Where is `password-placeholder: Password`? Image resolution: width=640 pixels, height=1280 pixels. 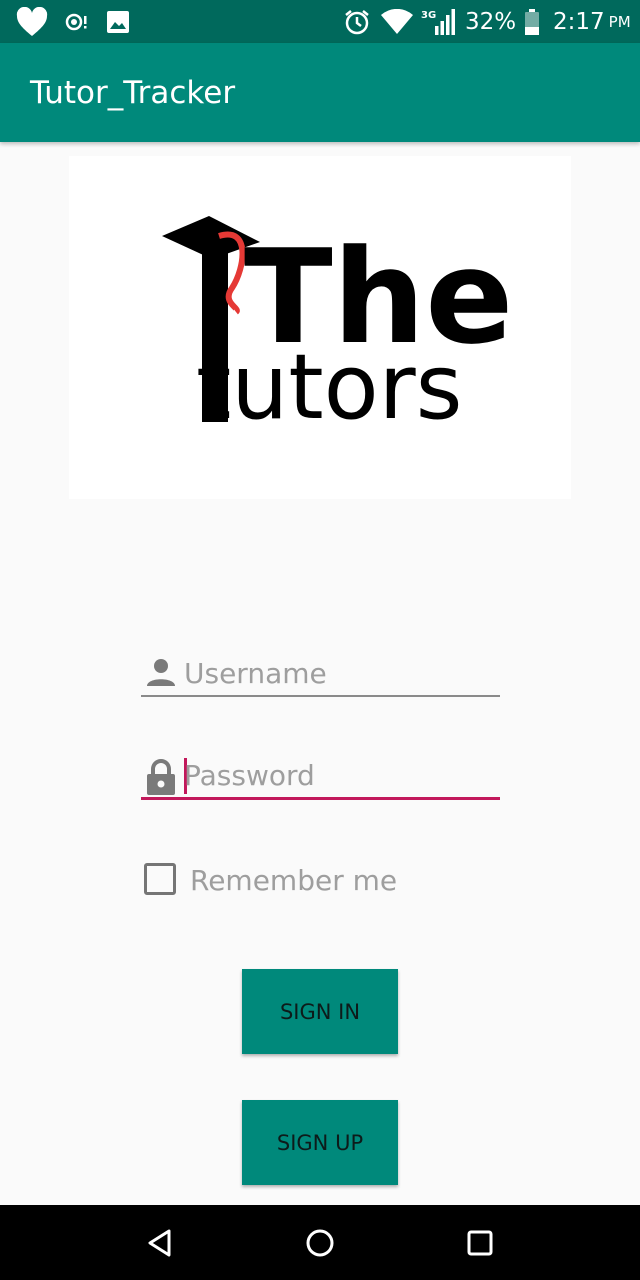
password-placeholder: Password is located at coordinates (249, 775).